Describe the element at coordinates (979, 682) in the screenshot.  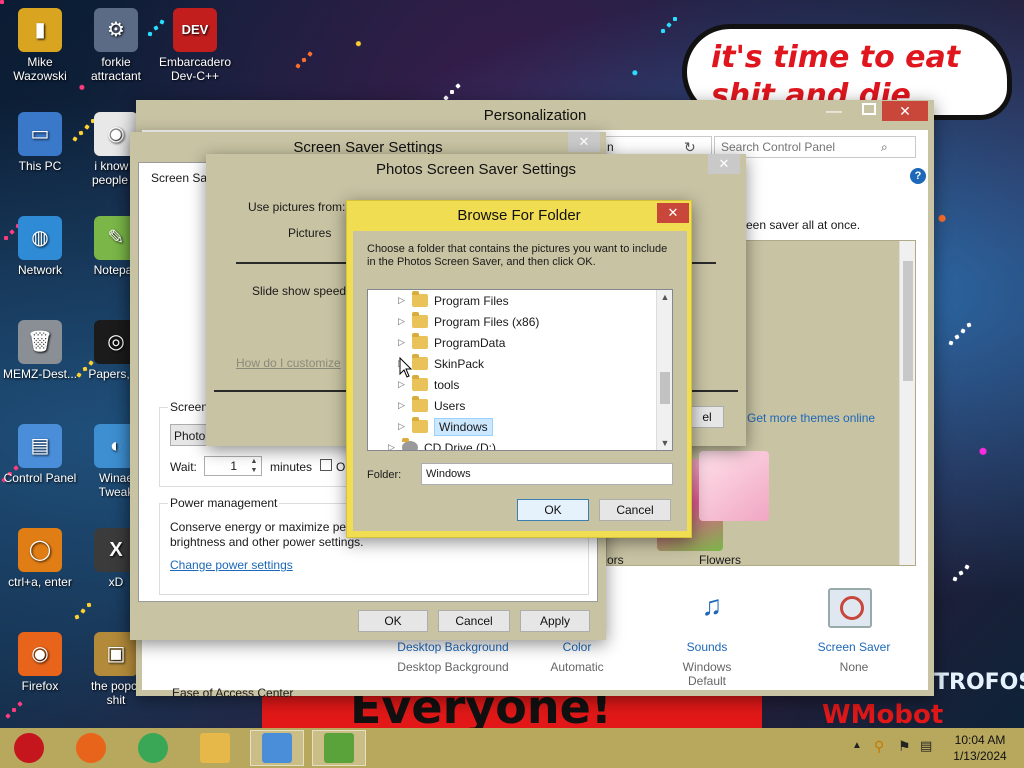
I see `wallpaper-side-text: TROFOS` at that location.